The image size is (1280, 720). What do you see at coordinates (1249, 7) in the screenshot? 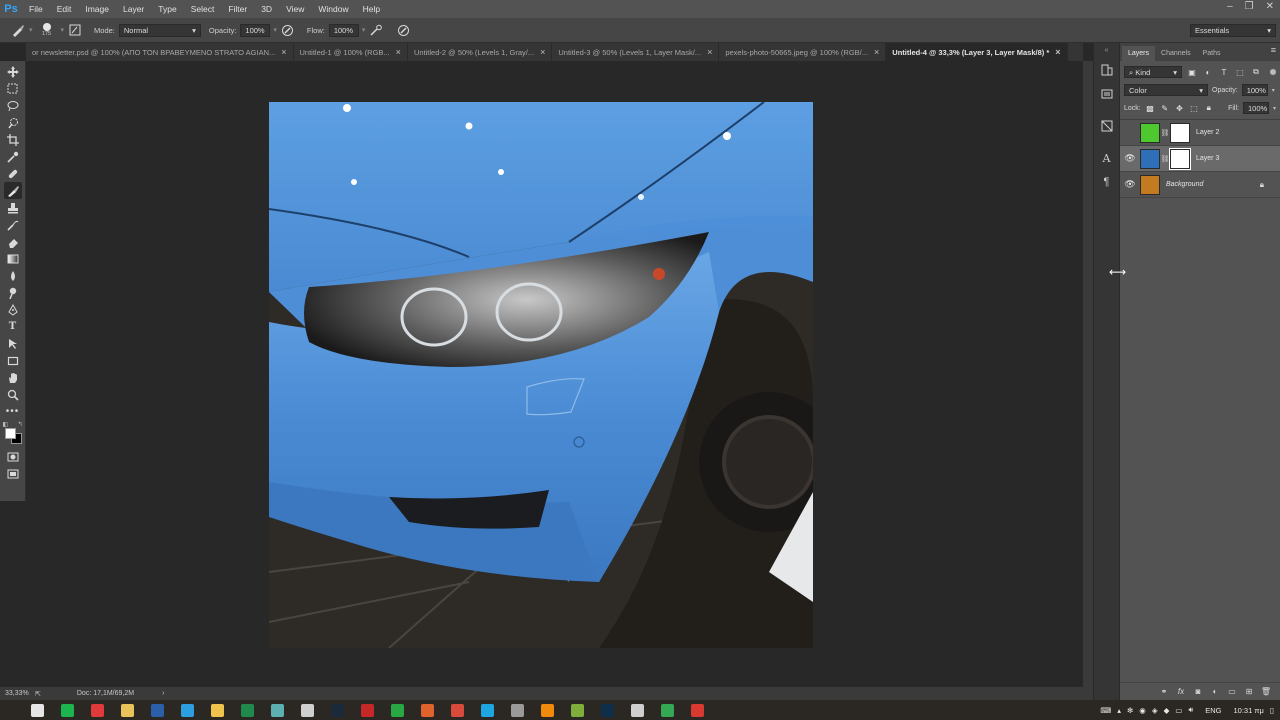
I see `restore-button: ❐` at bounding box center [1249, 7].